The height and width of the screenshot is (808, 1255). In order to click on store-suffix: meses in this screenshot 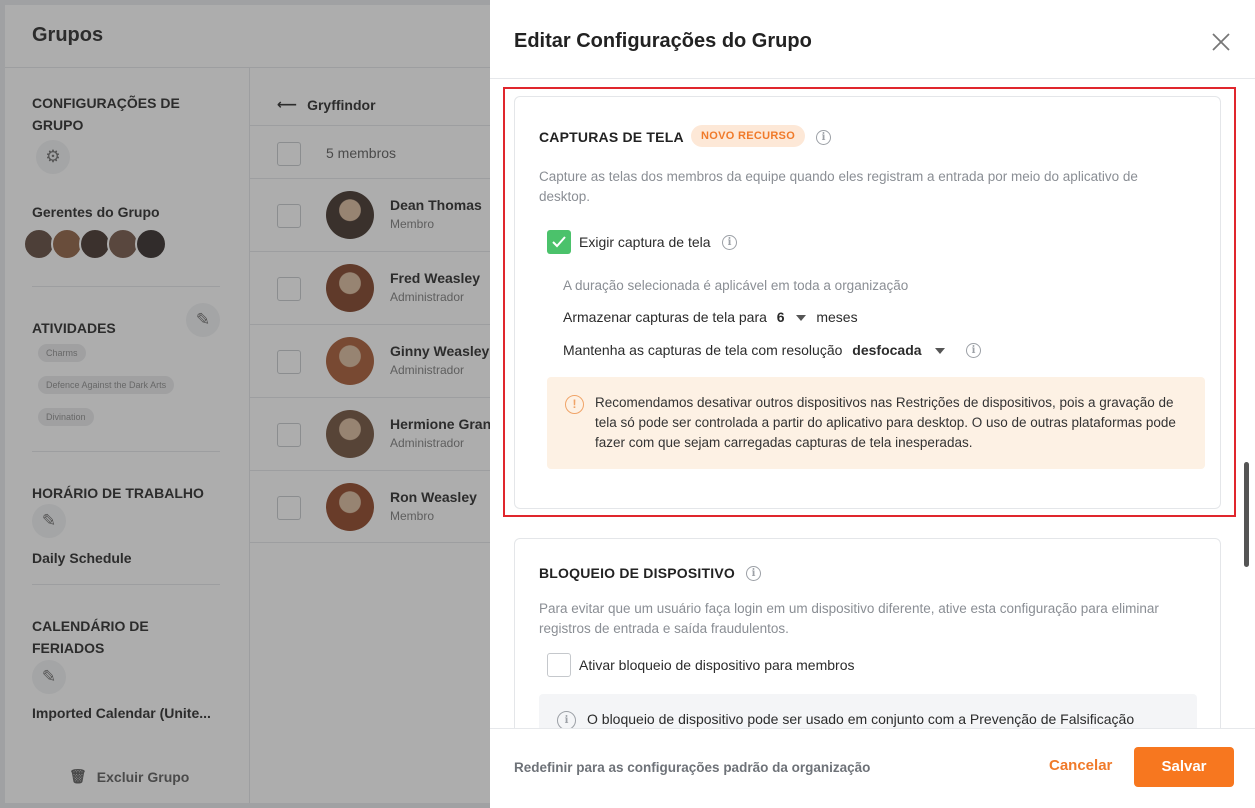, I will do `click(837, 317)`.